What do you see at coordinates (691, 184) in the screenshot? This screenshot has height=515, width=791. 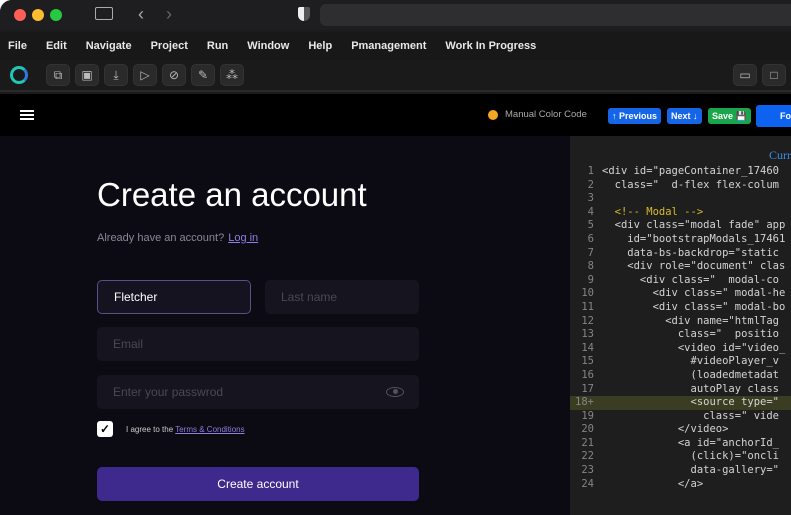 I see `line-text: class=" d-flex flex-colum` at bounding box center [691, 184].